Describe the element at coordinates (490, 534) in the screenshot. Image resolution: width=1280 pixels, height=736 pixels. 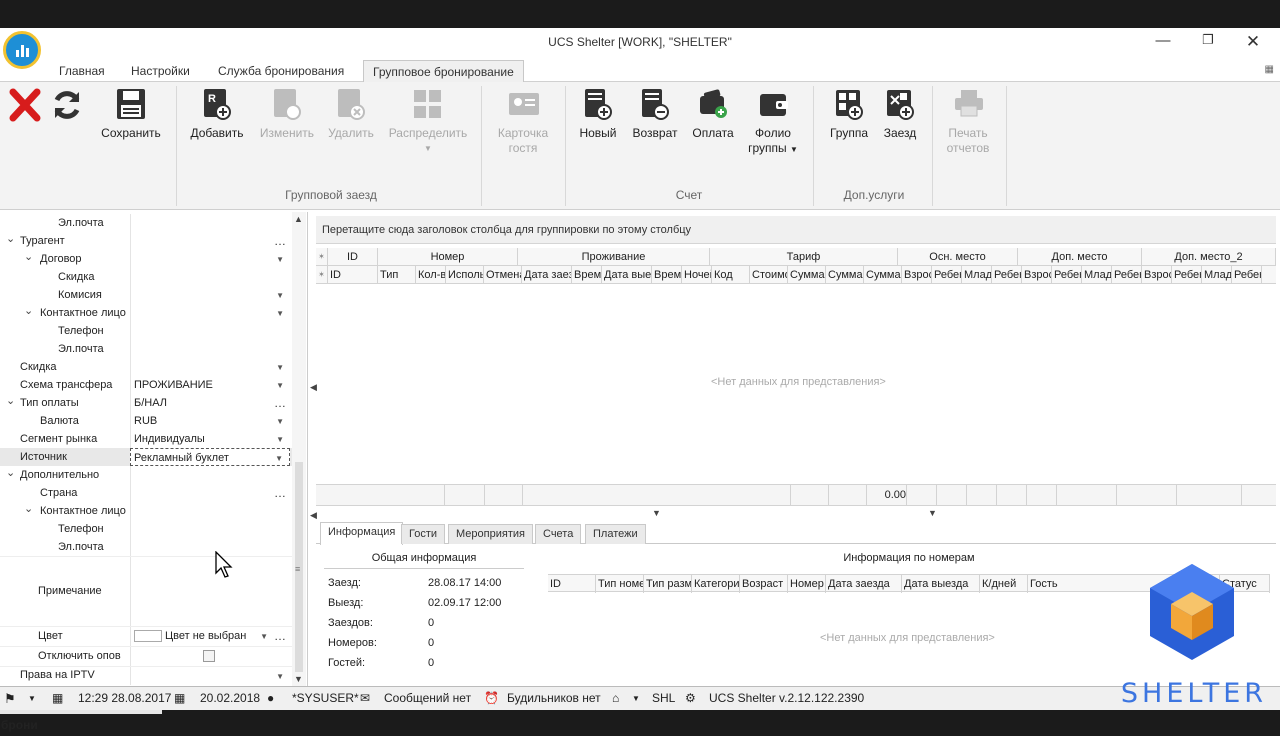
I see `tab-events: Мероприятия` at that location.